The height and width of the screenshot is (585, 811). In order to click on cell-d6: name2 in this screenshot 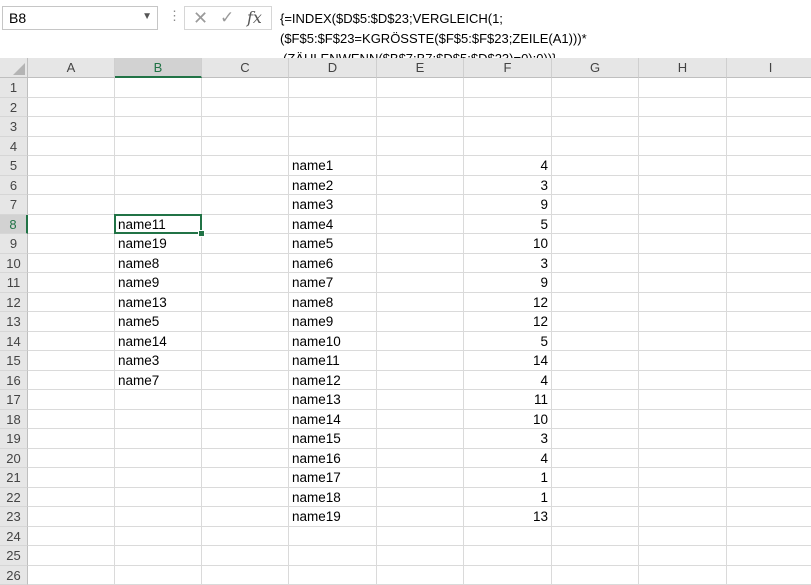, I will do `click(312, 185)`.